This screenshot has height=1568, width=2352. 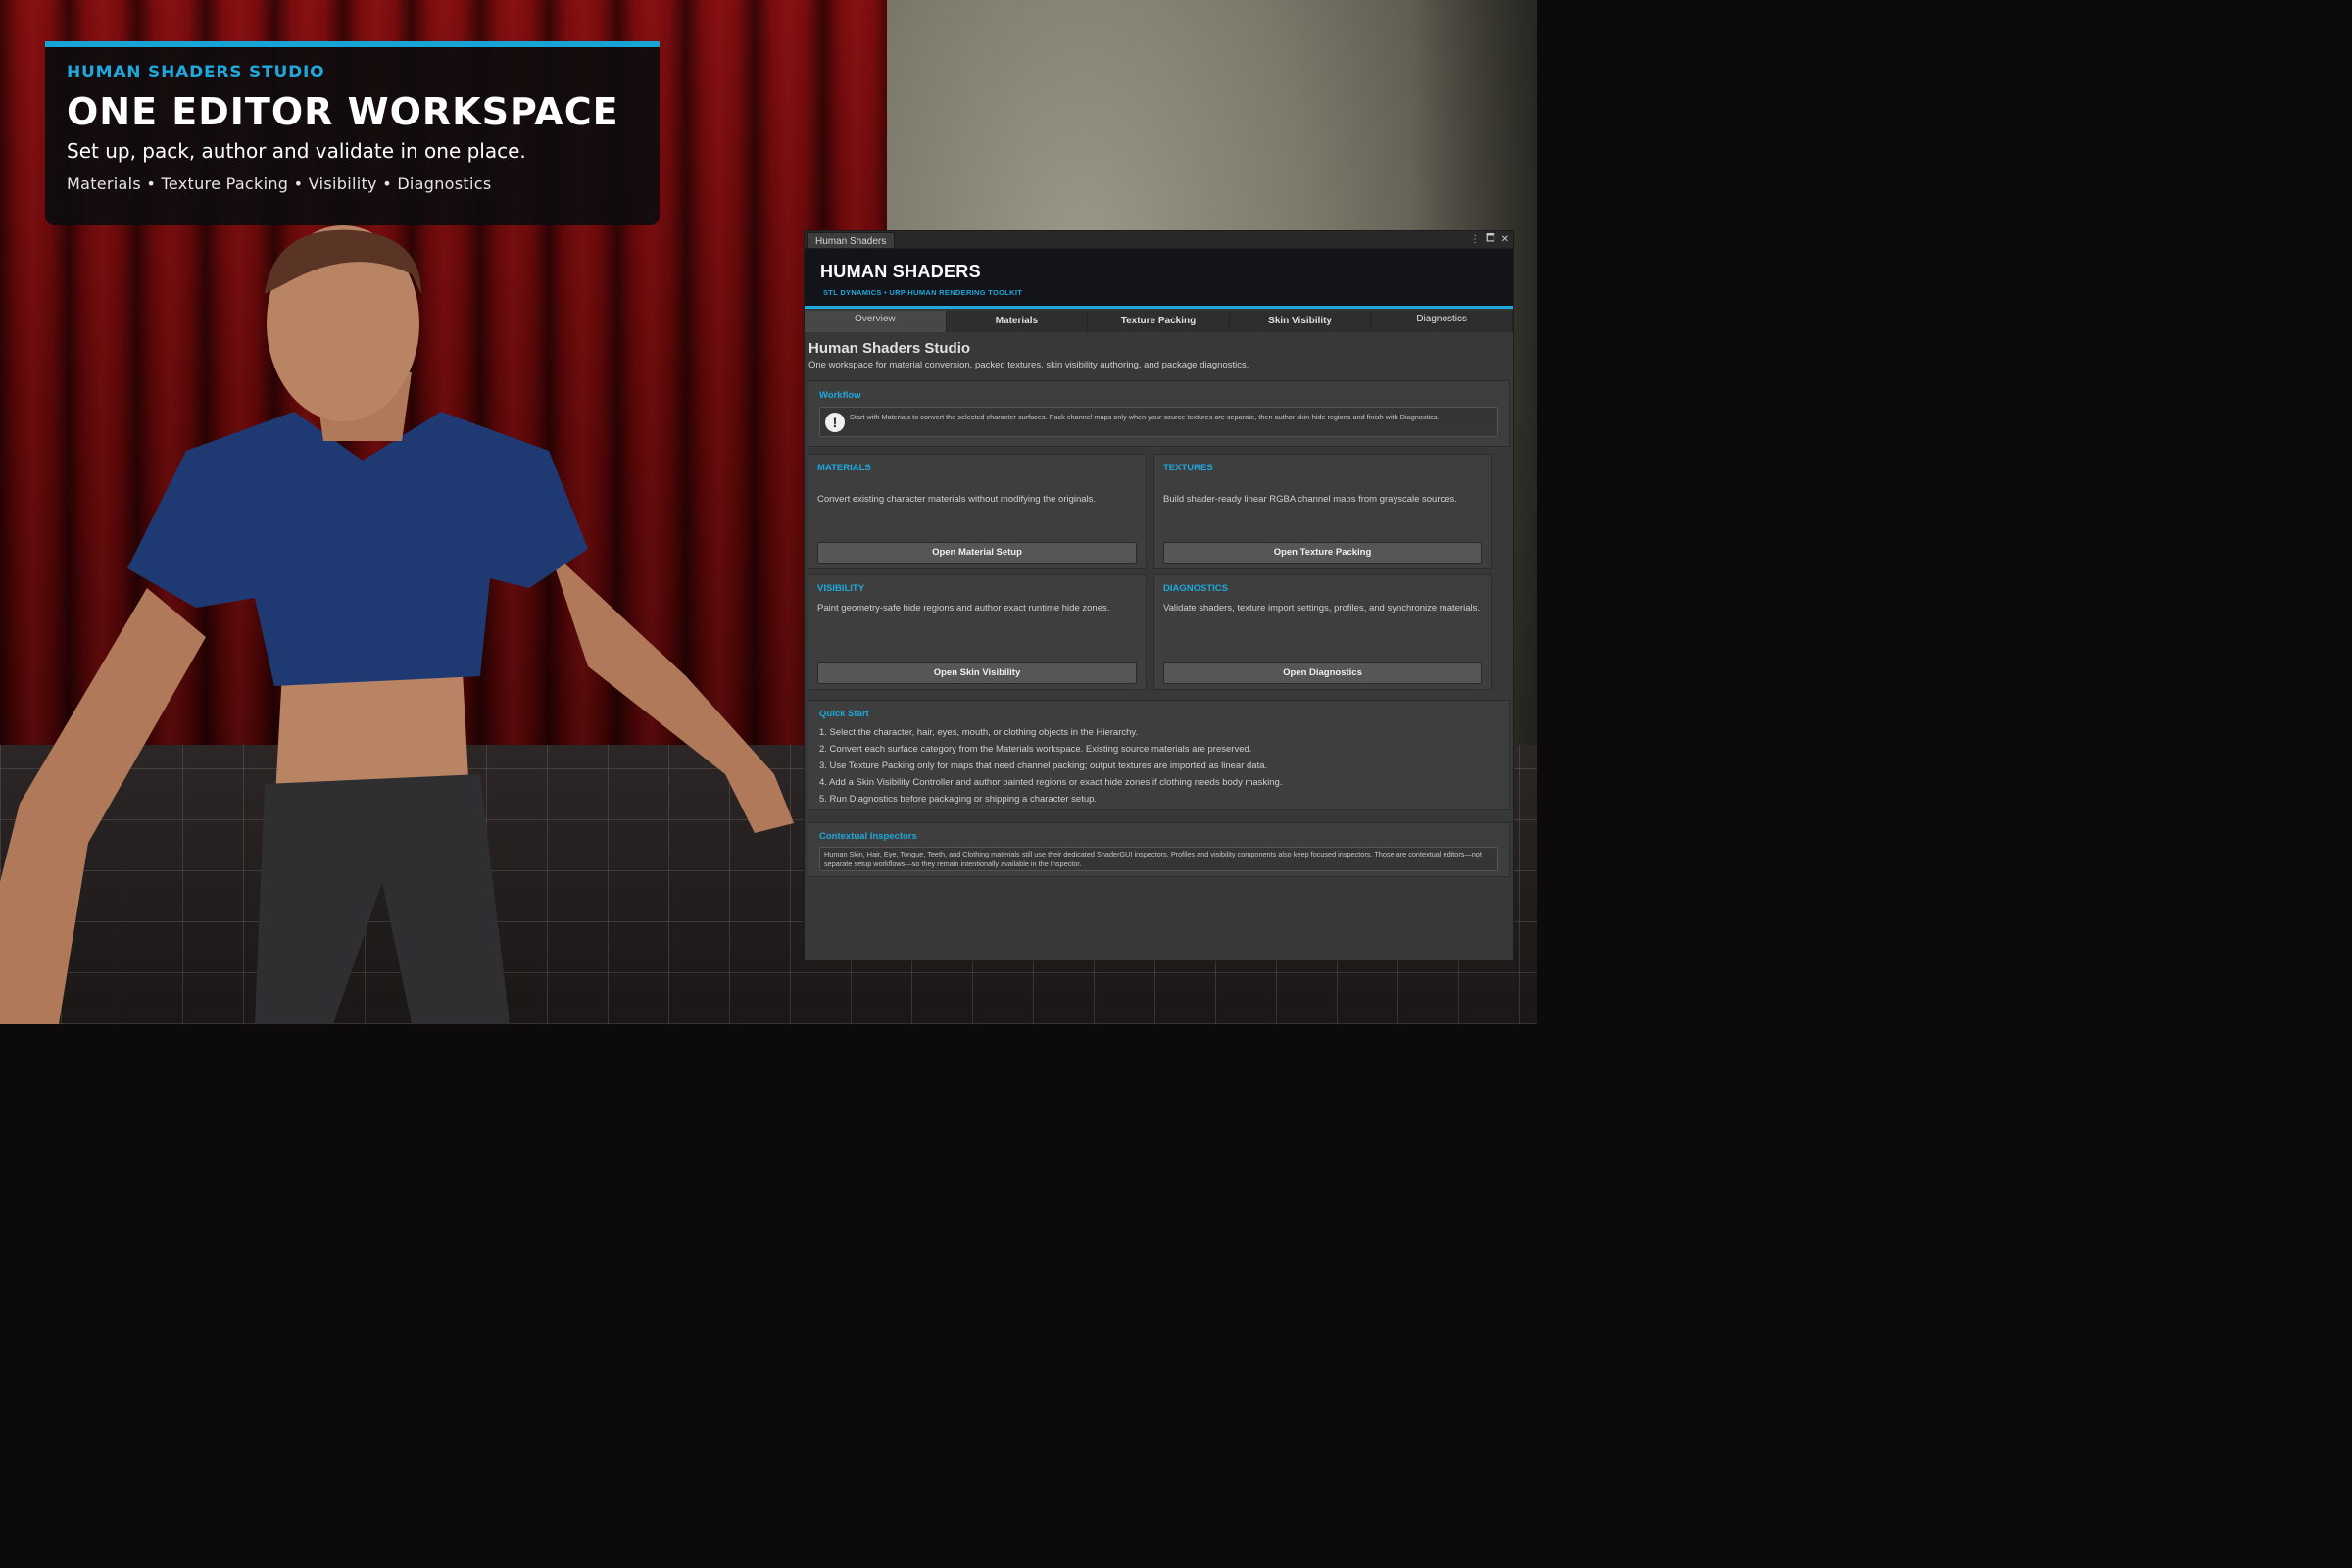 I want to click on banner-title: HUMAN SHADERS, so click(x=900, y=271).